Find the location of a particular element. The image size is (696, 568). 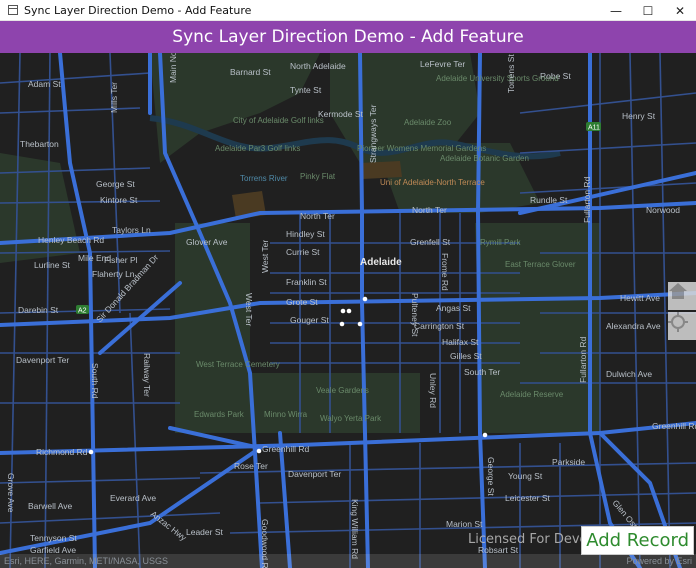

map-label-adelaide-uni-sports: Adelaide University Sports Ground is located at coordinates (497, 78).